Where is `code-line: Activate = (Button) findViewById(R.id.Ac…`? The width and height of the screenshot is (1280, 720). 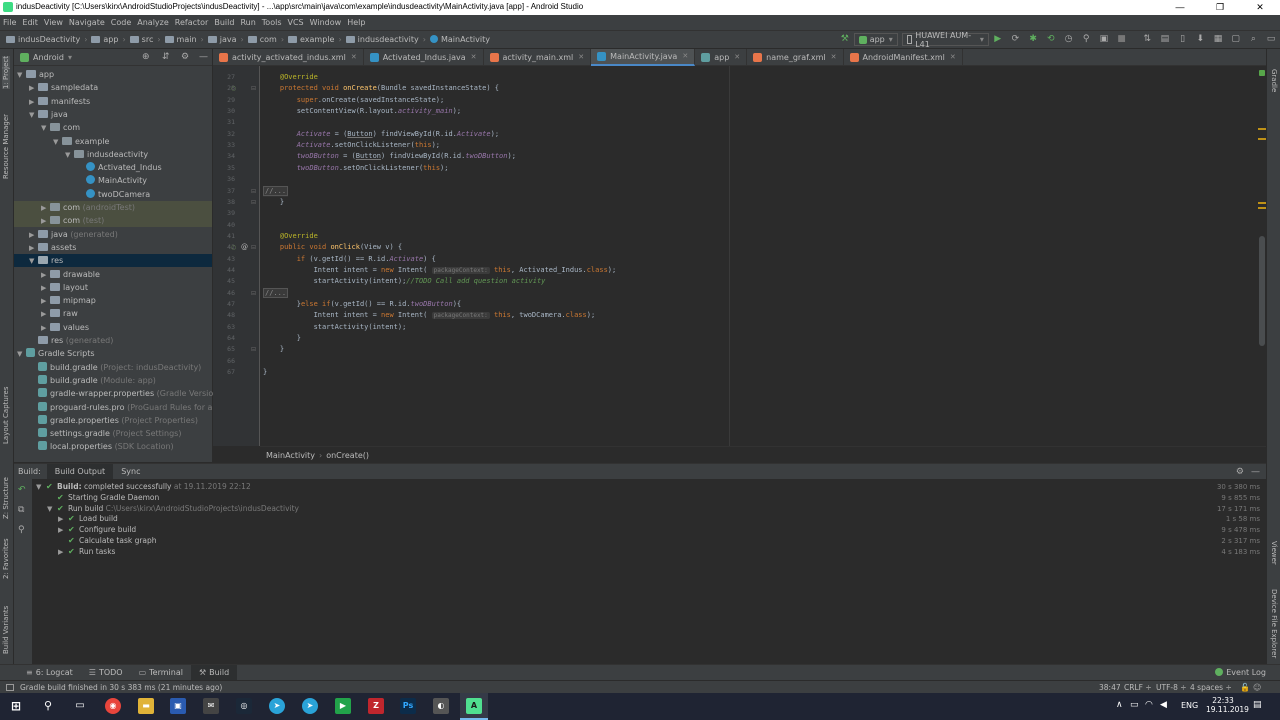
code-line: Activate = (Button) findViewById(R.id.Ac… is located at coordinates (381, 134).